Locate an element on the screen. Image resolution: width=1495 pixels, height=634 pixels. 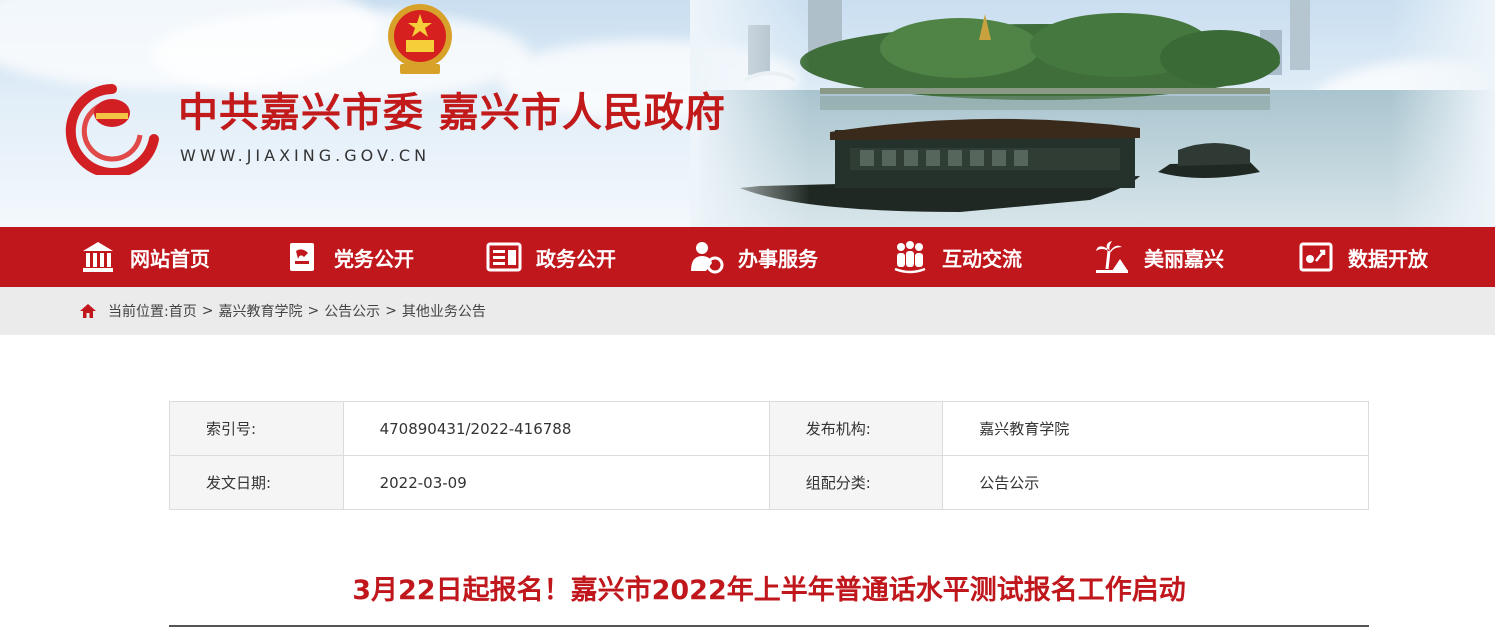
table-row: 索引号: 470890431/2022-416788 发布机构: 嘉兴教育学院 is located at coordinates (769, 428).